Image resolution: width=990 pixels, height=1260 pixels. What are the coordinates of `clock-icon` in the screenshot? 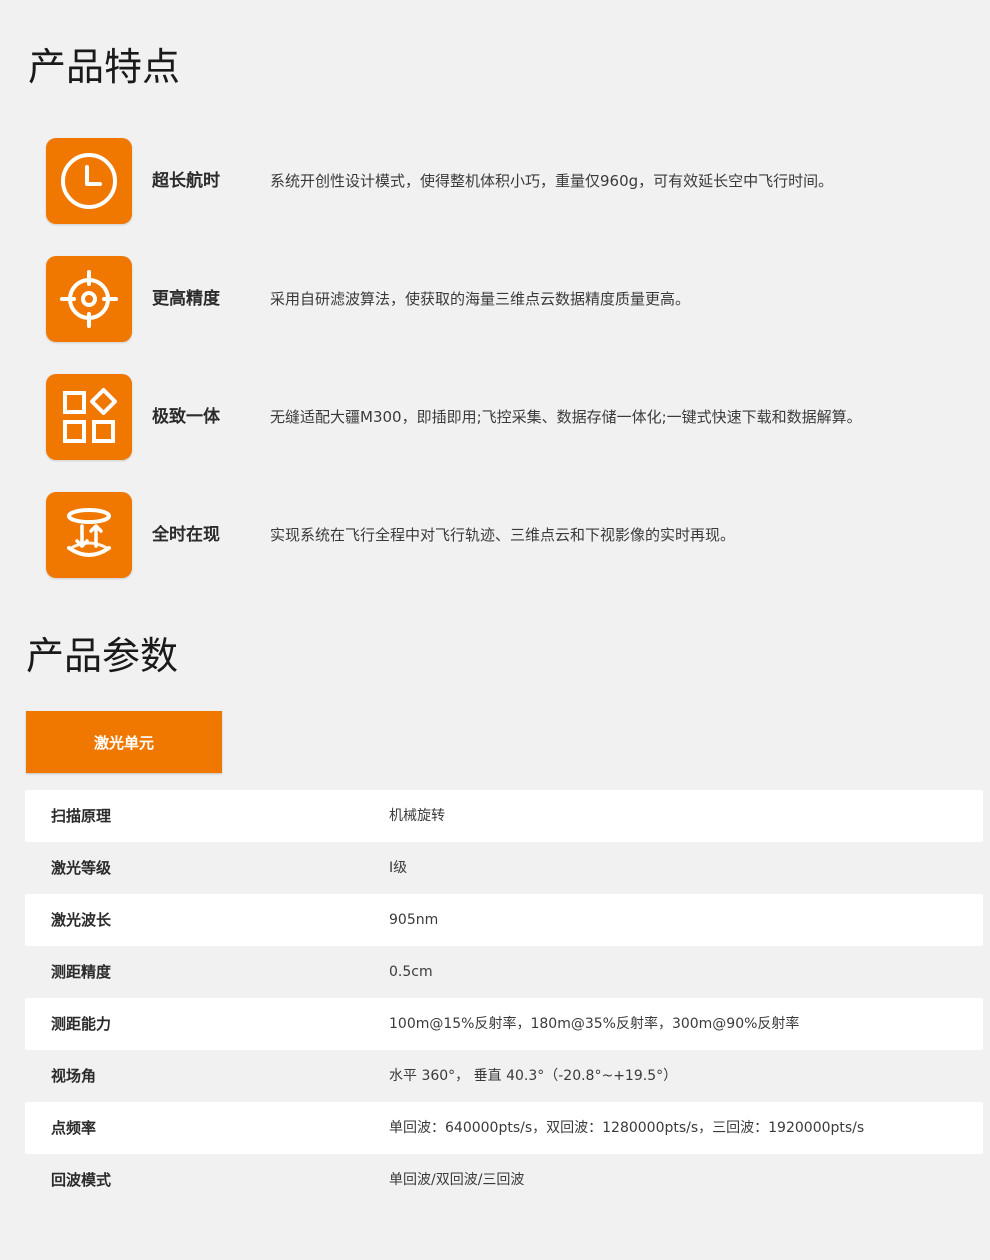 It's located at (89, 181).